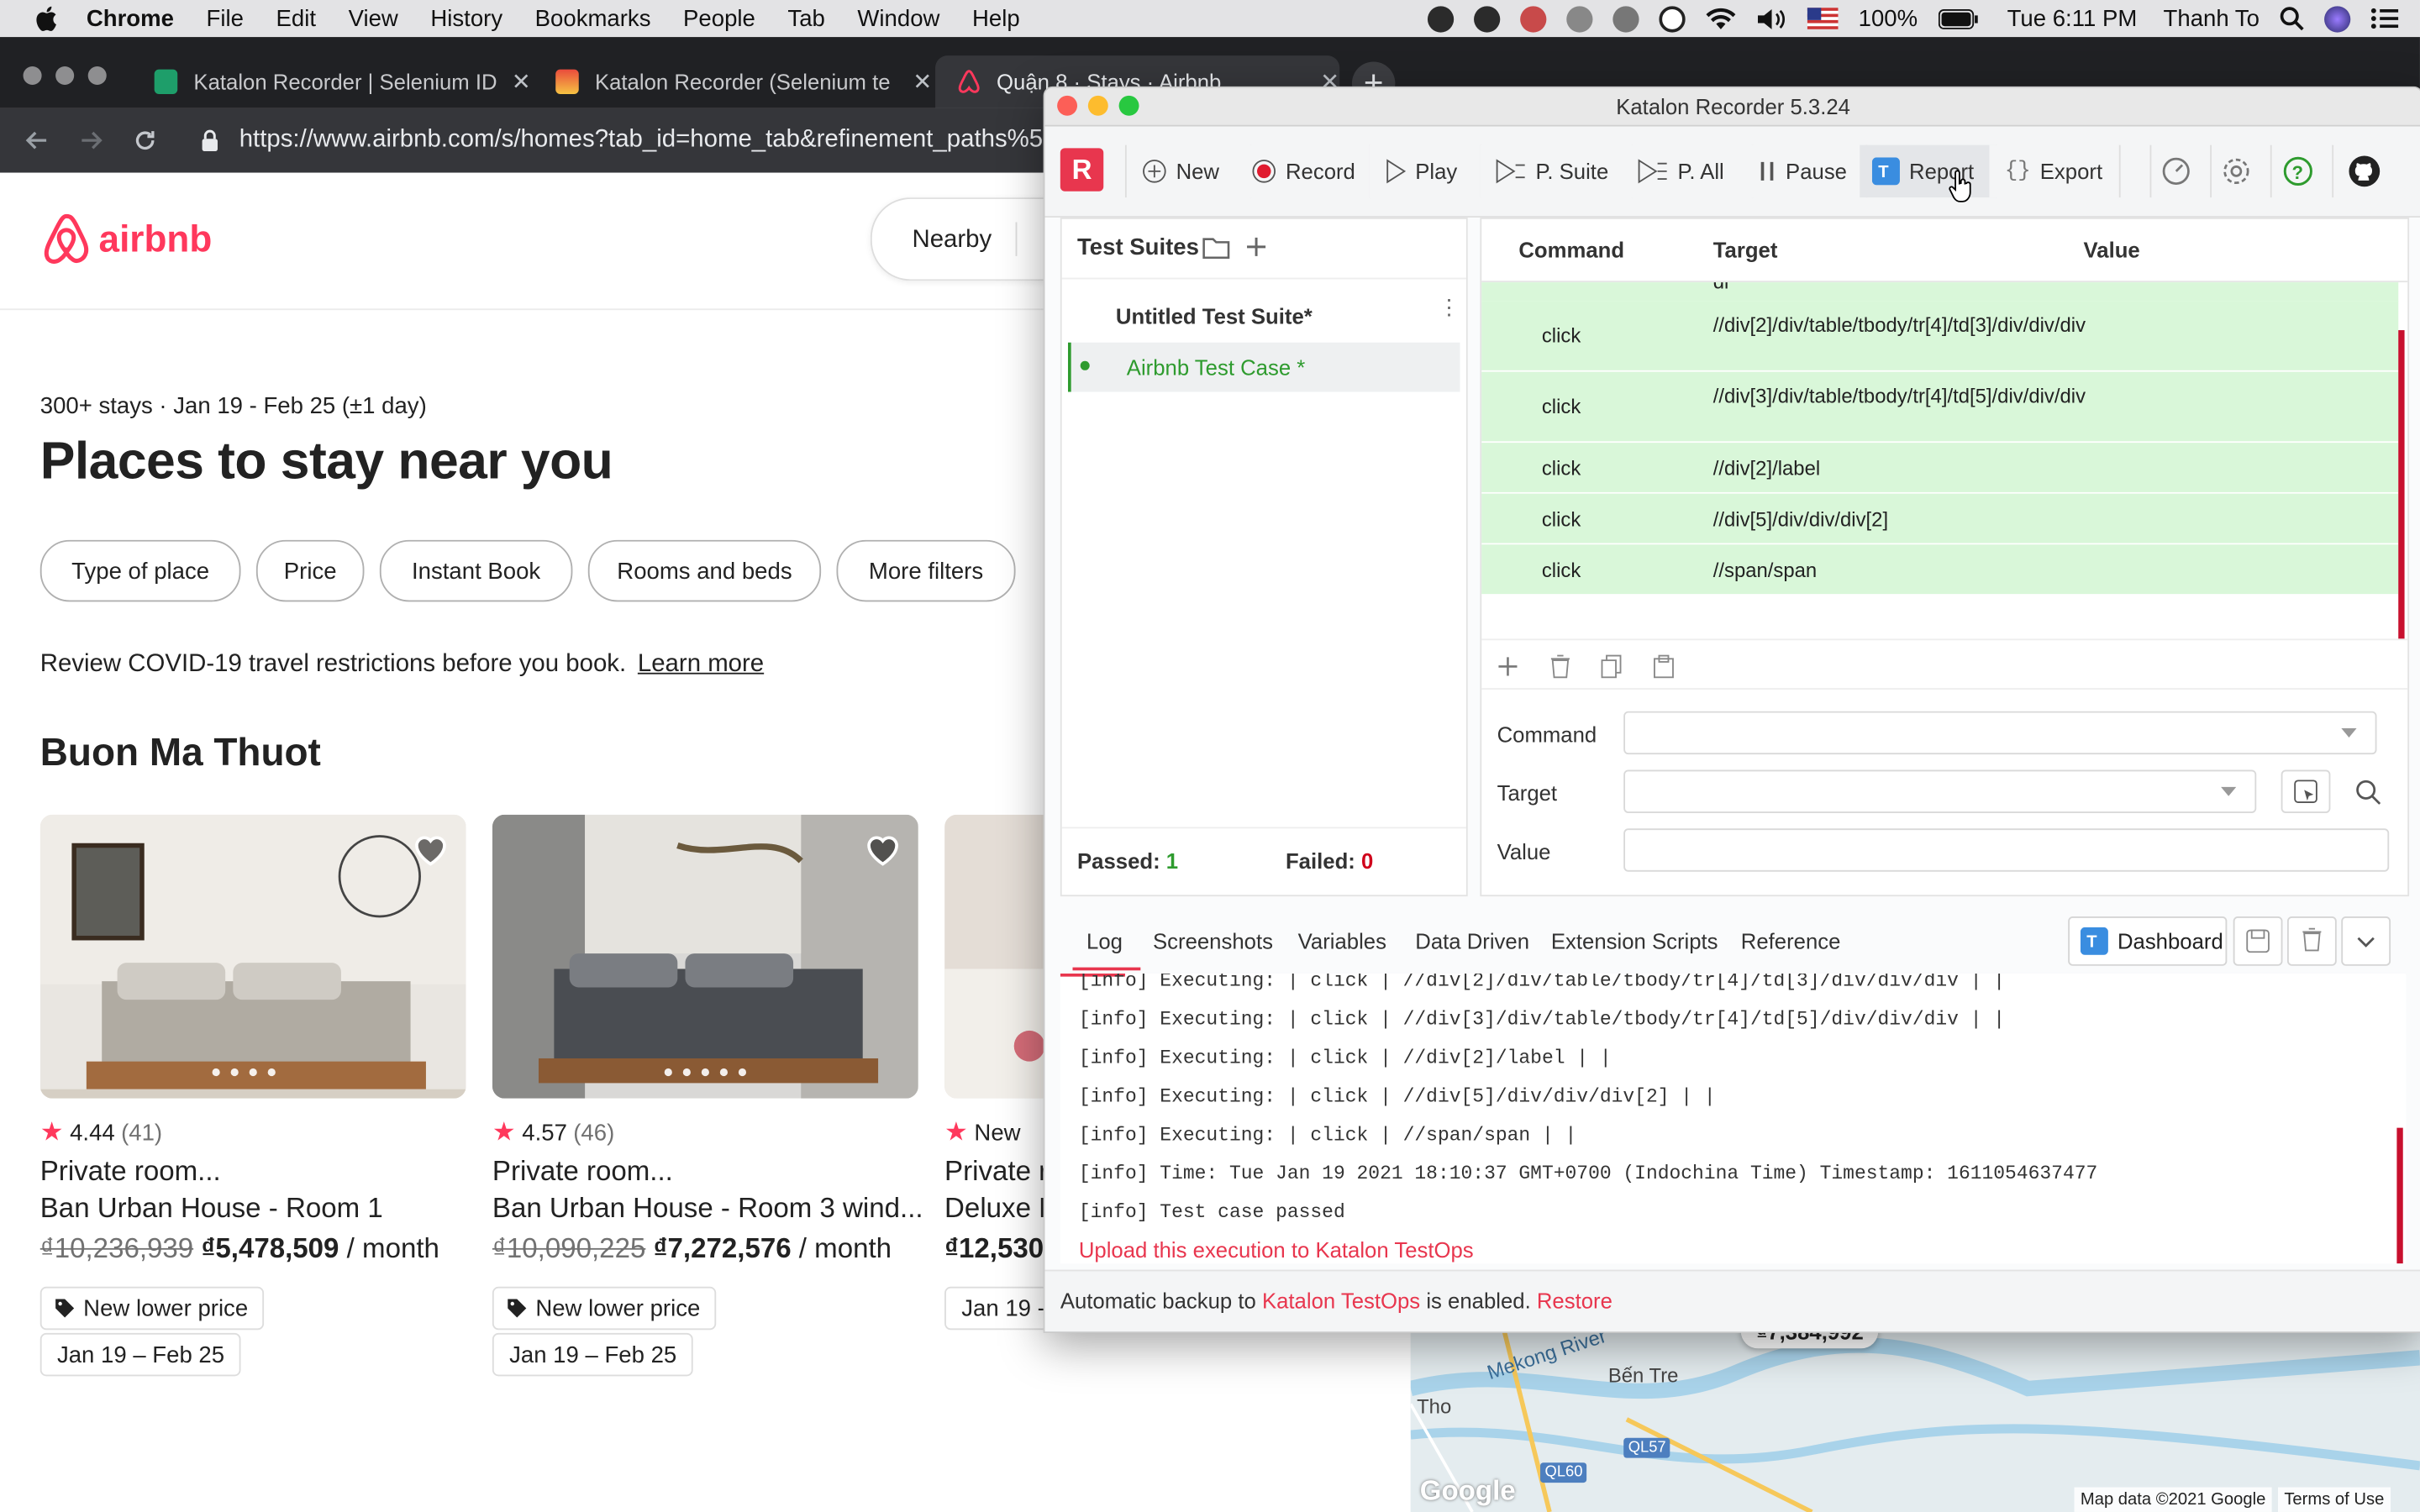 Image resolution: width=2420 pixels, height=1512 pixels. Describe the element at coordinates (1823, 18) in the screenshot. I see `us-flag-icon` at that location.